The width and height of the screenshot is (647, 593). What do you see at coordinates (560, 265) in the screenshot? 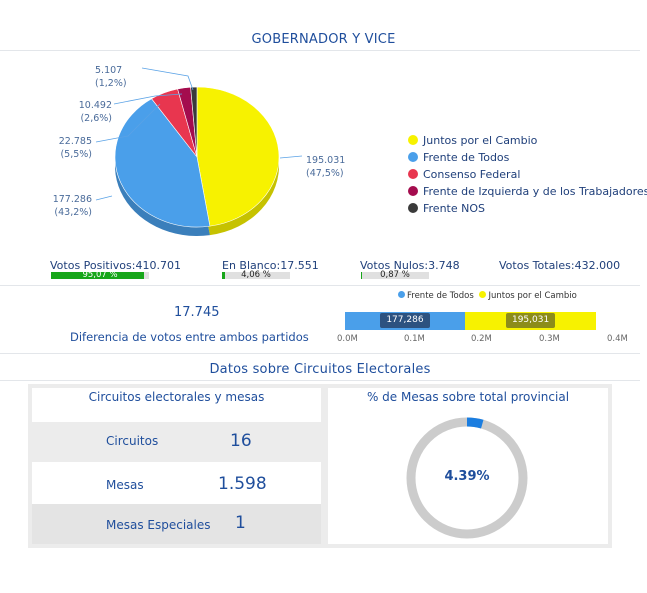
I see `stat-votos-totales: Votos Totales:432.000` at bounding box center [560, 265].